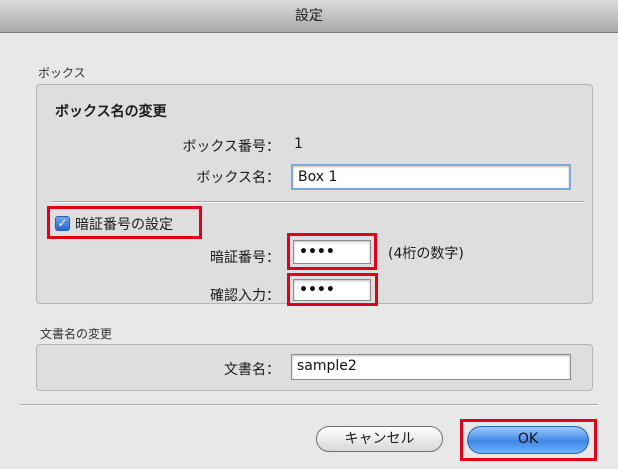  What do you see at coordinates (252, 370) in the screenshot?
I see `doc-name-label: 文書名：` at bounding box center [252, 370].